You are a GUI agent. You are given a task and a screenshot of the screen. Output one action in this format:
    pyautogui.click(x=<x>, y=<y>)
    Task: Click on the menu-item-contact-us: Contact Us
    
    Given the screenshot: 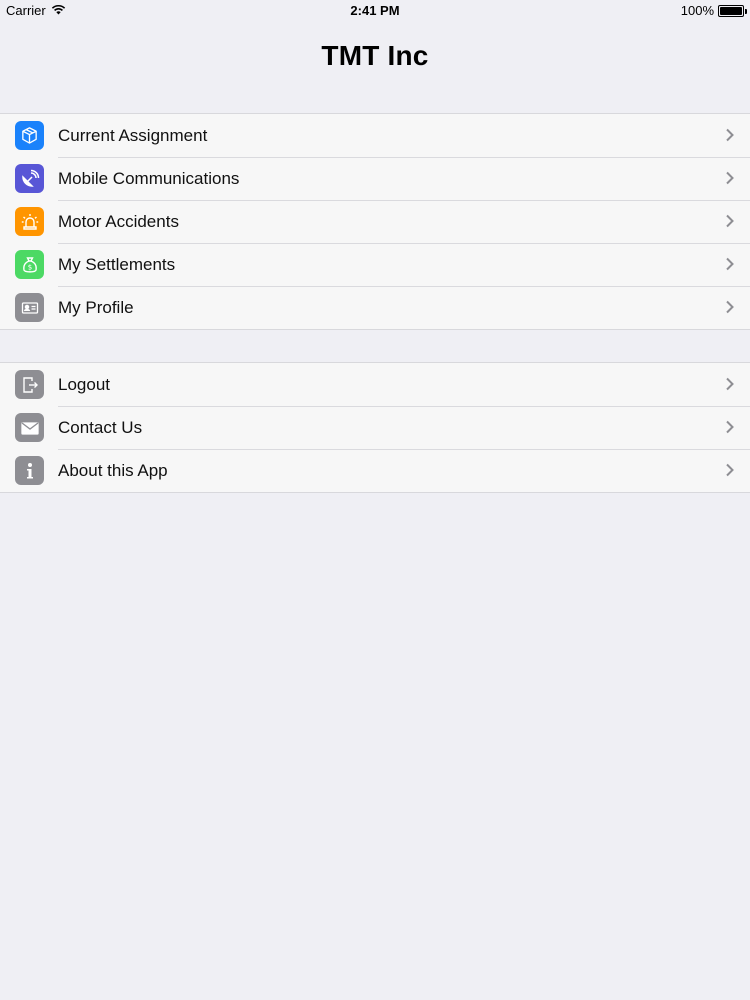 What is the action you would take?
    pyautogui.click(x=375, y=427)
    